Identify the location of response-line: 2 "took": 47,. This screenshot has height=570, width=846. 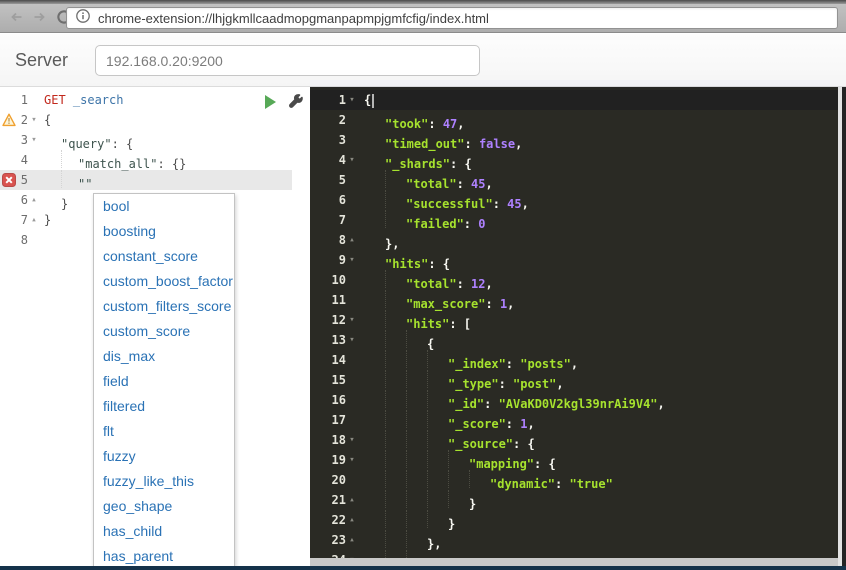
(574, 120).